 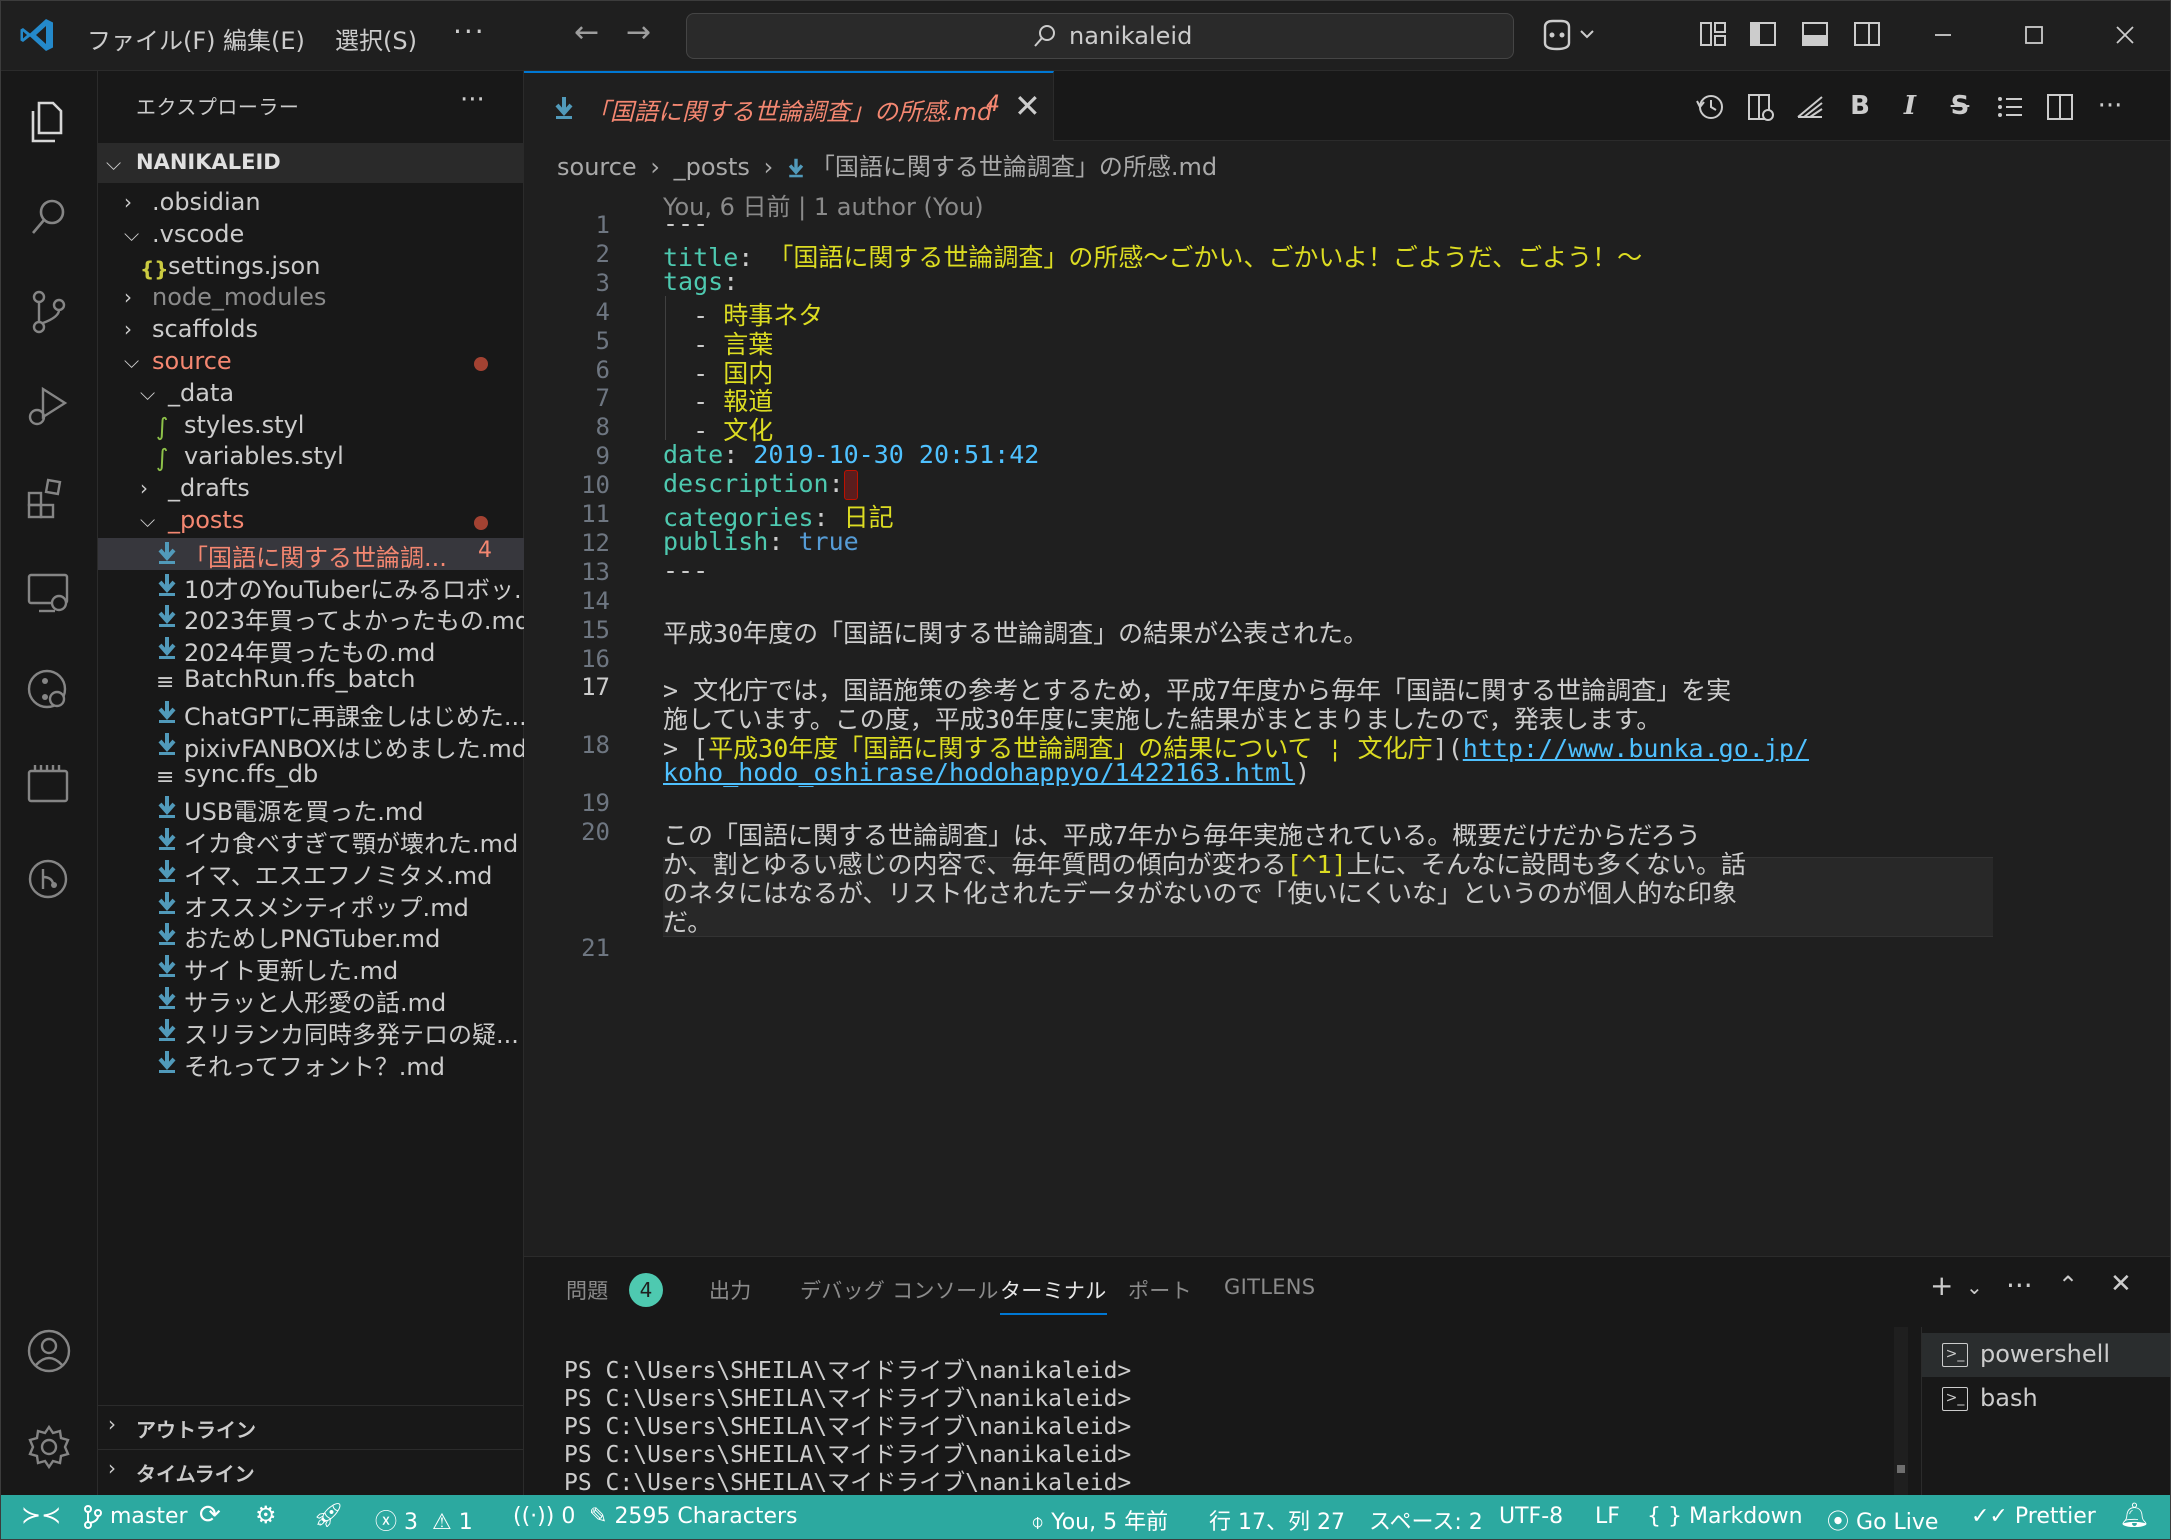 I want to click on language-mode: { } Markdown, so click(x=1725, y=1516).